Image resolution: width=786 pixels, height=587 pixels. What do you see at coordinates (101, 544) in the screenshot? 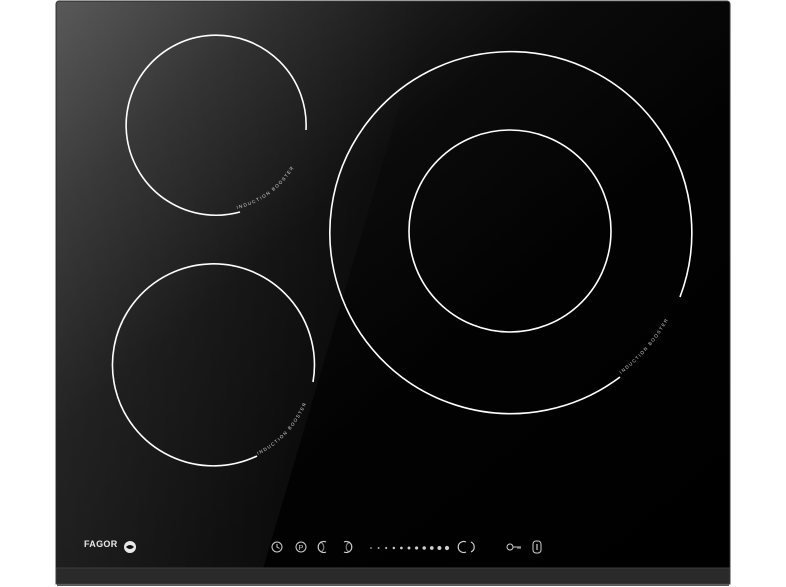
I see `brand-logo-text: FAGOR` at bounding box center [101, 544].